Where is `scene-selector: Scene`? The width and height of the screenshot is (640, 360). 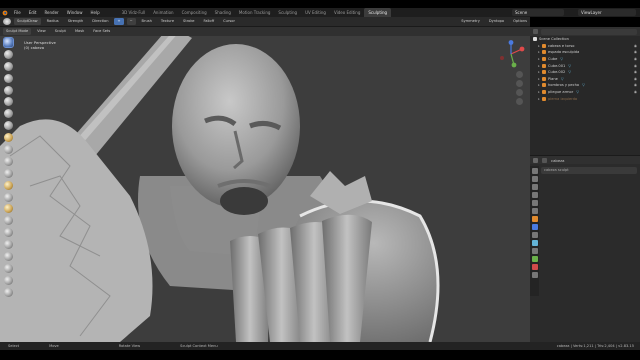 scene-selector: Scene is located at coordinates (538, 12).